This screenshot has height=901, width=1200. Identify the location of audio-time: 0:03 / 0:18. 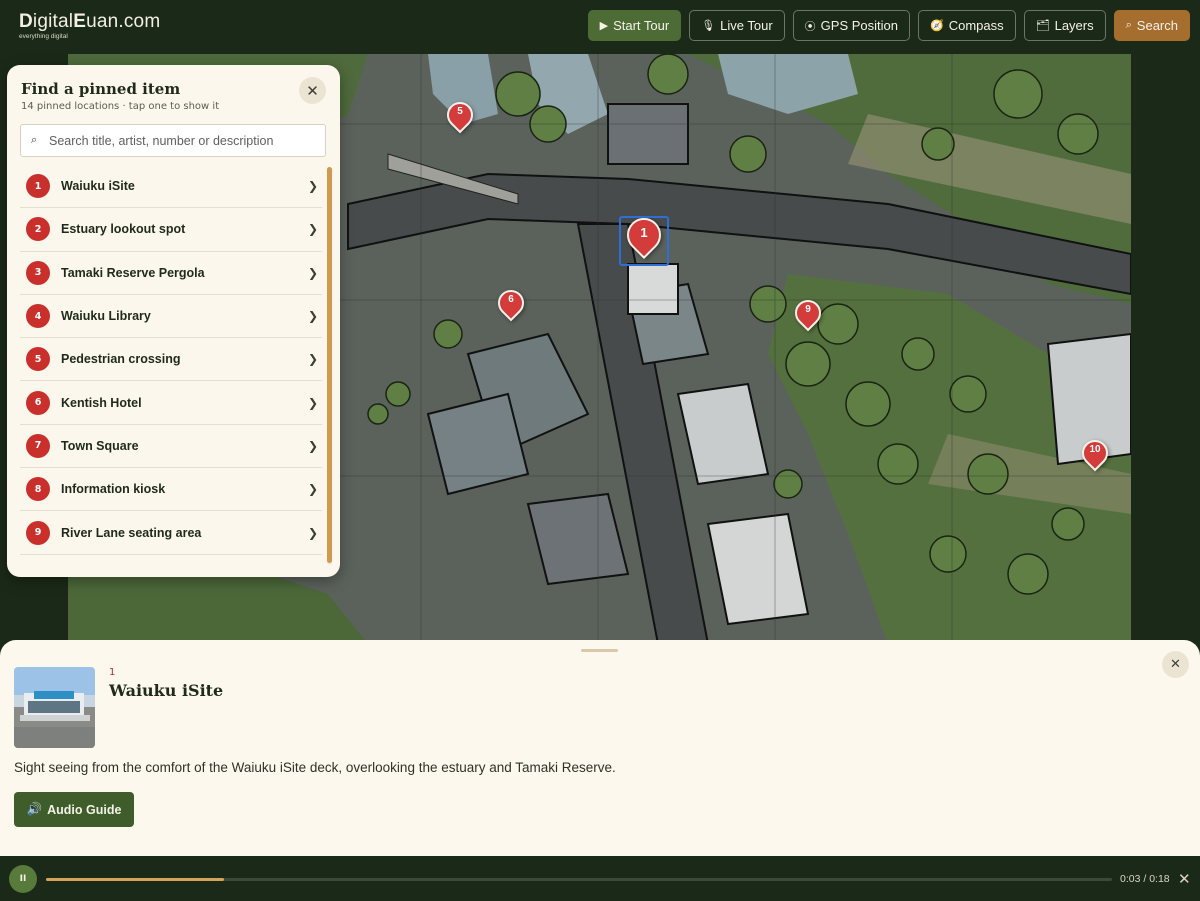
(1145, 879).